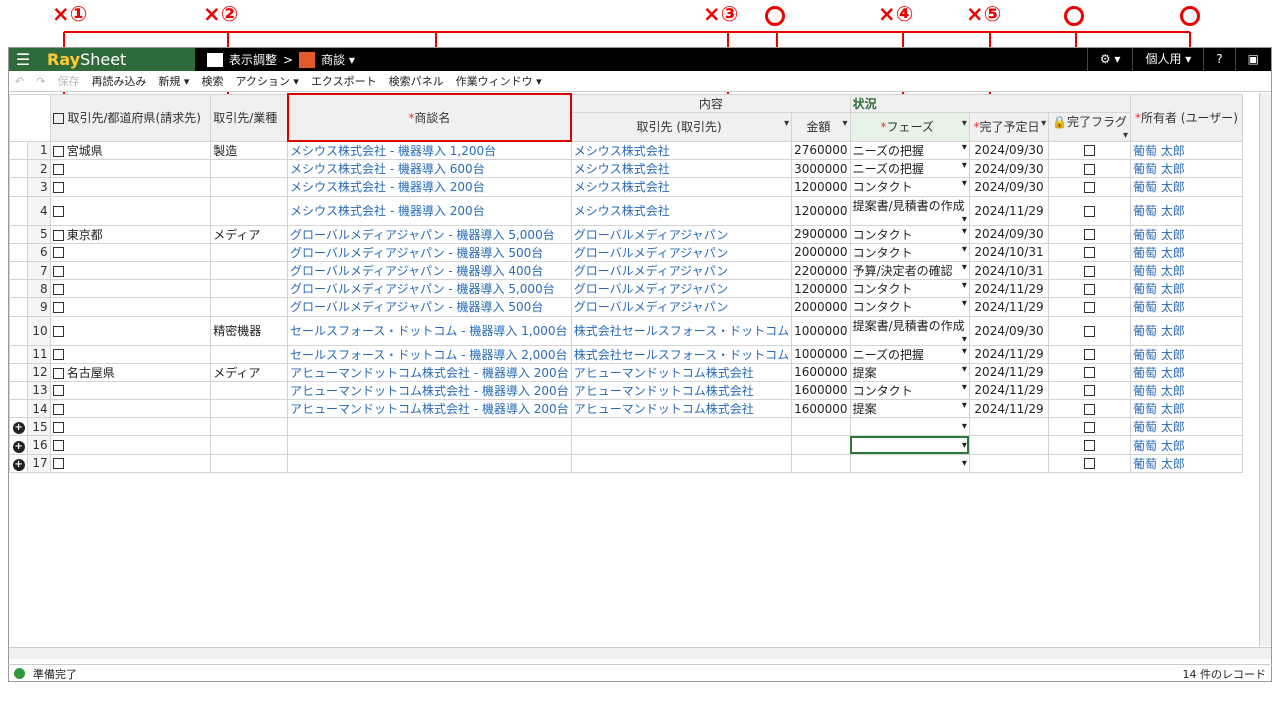  I want to click on row-number: 7, so click(39, 270).